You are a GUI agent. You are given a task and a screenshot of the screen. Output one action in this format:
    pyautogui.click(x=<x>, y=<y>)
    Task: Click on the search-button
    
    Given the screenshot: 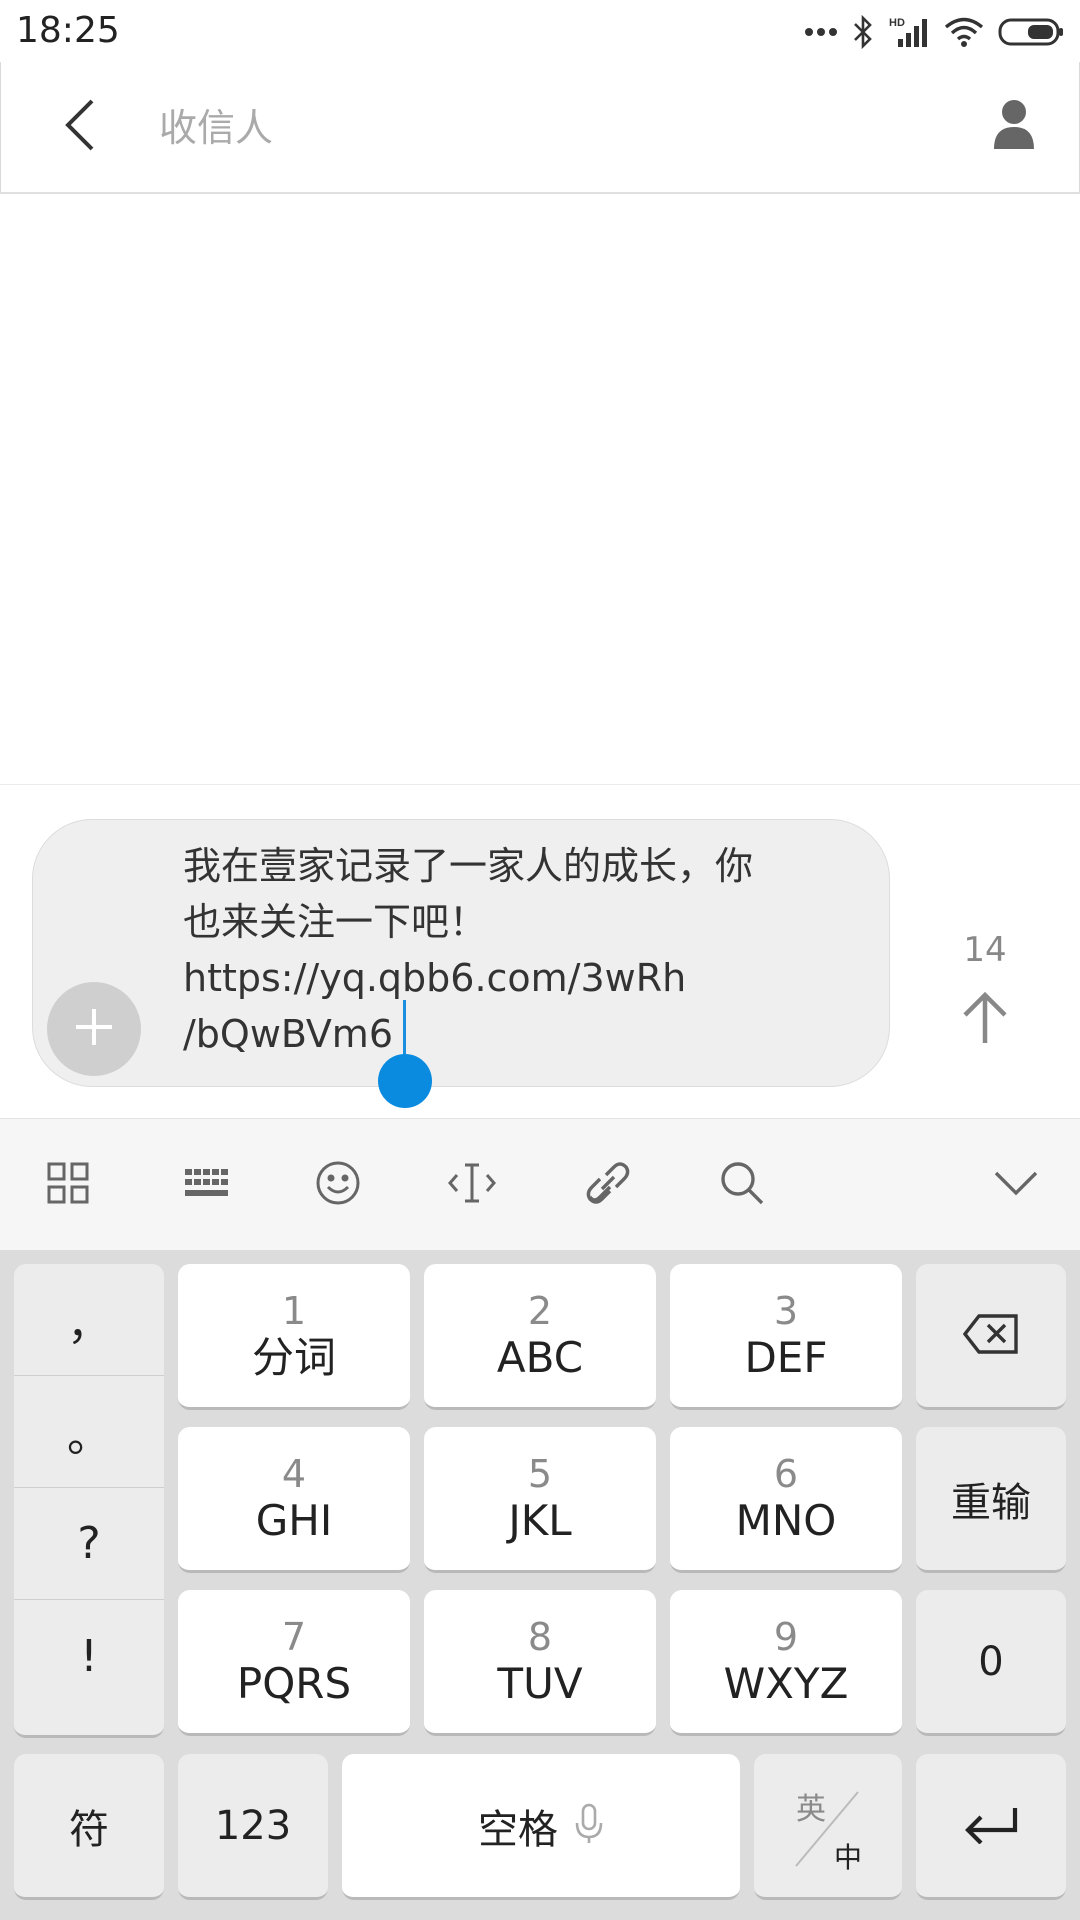 What is the action you would take?
    pyautogui.click(x=742, y=1185)
    